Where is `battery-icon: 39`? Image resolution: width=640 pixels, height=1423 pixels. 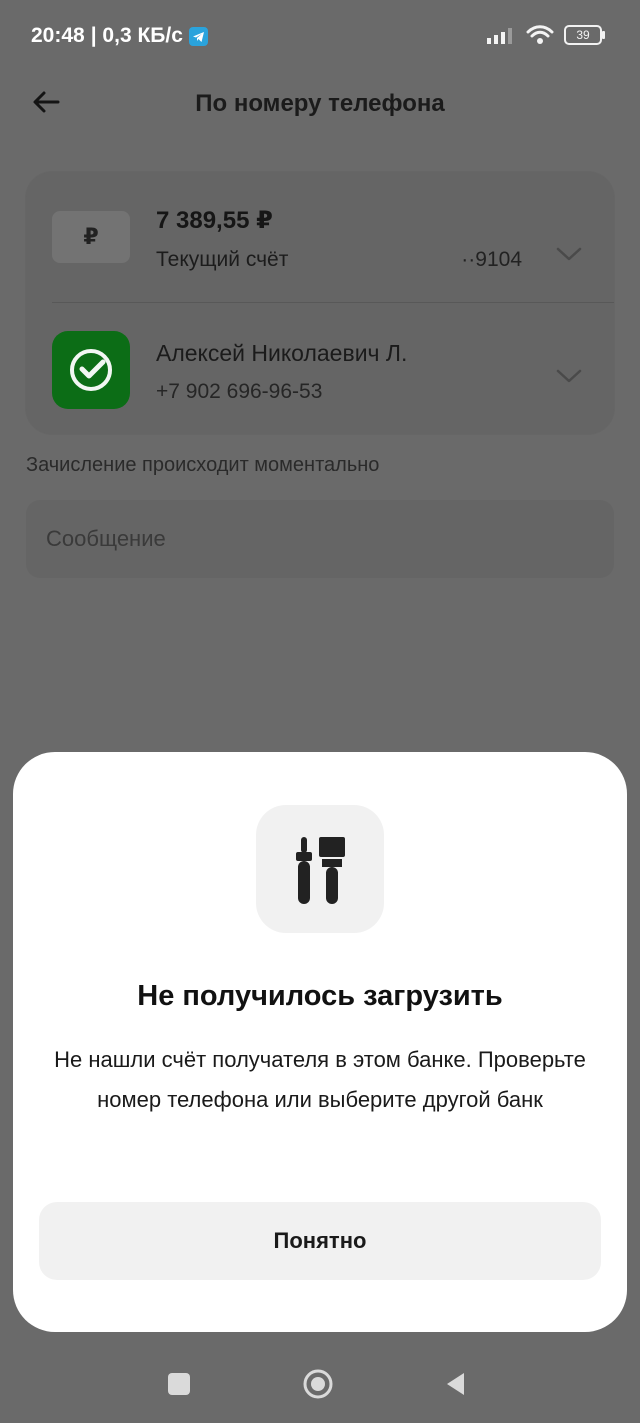
battery-icon: 39 is located at coordinates (584, 35).